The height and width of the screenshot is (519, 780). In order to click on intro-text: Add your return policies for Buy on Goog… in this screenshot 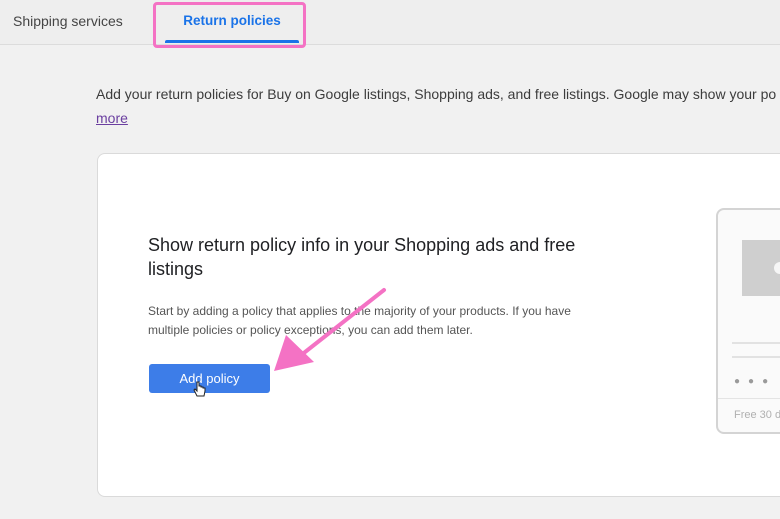, I will do `click(436, 94)`.